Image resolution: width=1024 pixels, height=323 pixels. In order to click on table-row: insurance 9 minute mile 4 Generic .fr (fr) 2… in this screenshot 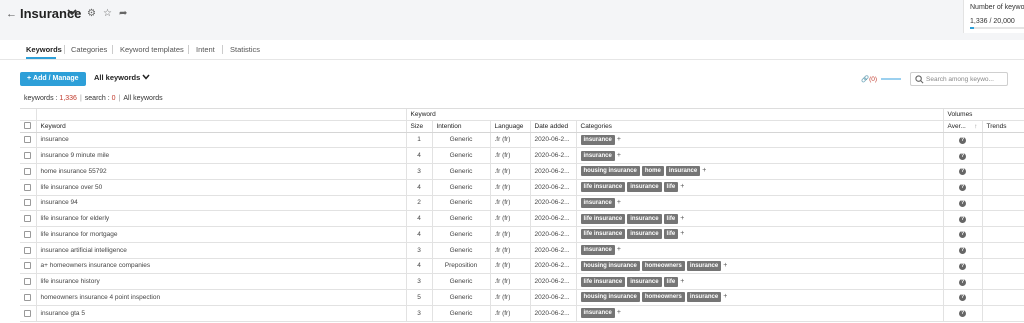, I will do `click(522, 155)`.